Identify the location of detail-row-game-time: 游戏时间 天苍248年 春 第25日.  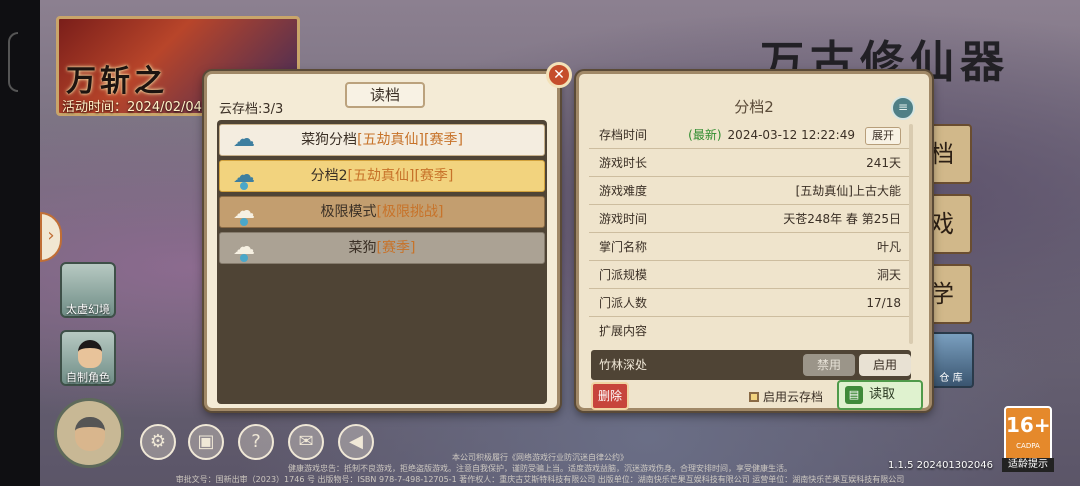
(750, 219).